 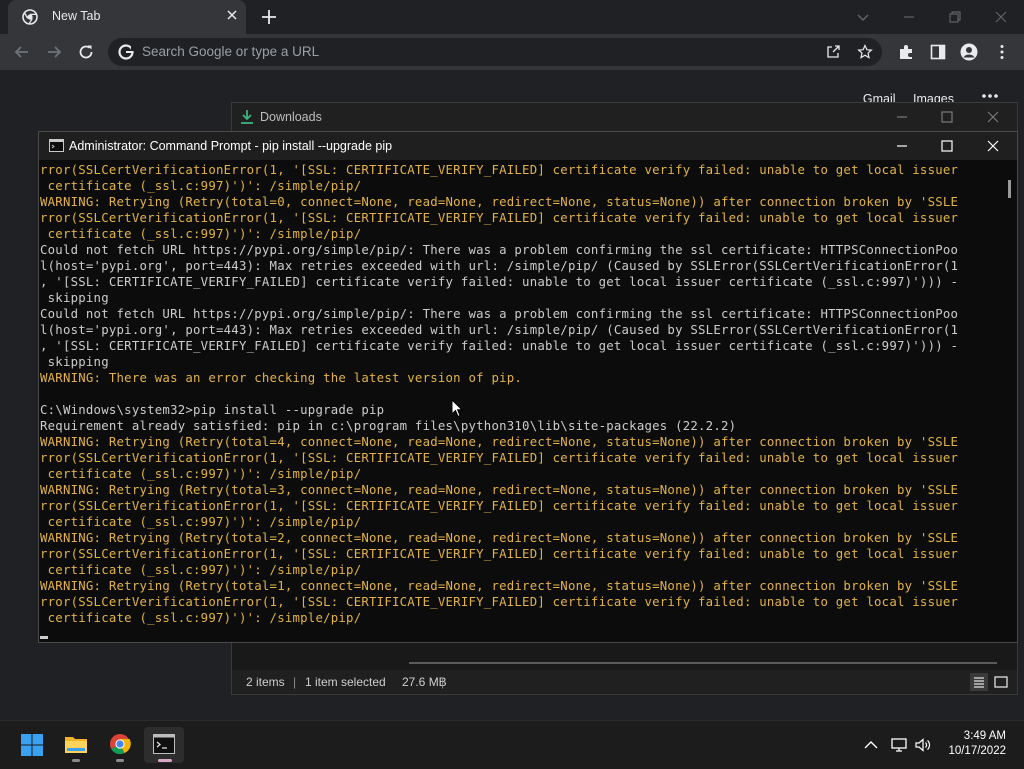 What do you see at coordinates (899, 745) in the screenshot?
I see `network-icon` at bounding box center [899, 745].